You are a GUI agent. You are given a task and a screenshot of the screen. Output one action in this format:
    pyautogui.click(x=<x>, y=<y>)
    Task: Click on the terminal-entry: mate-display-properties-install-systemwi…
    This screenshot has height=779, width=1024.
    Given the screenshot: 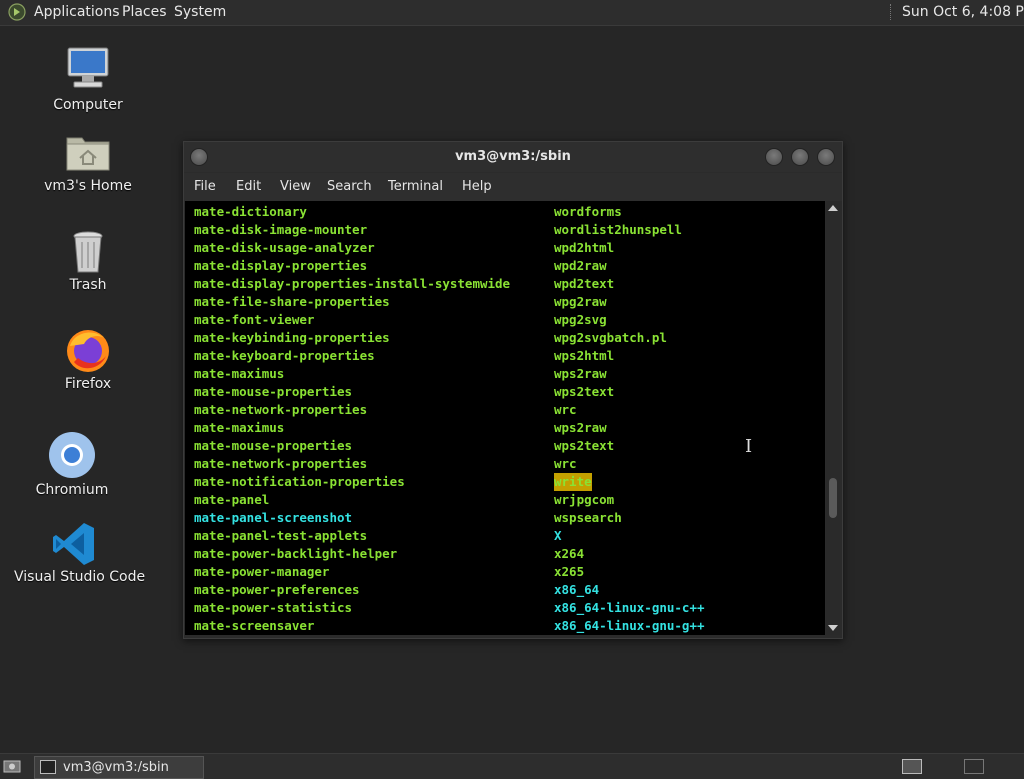 What is the action you would take?
    pyautogui.click(x=352, y=283)
    